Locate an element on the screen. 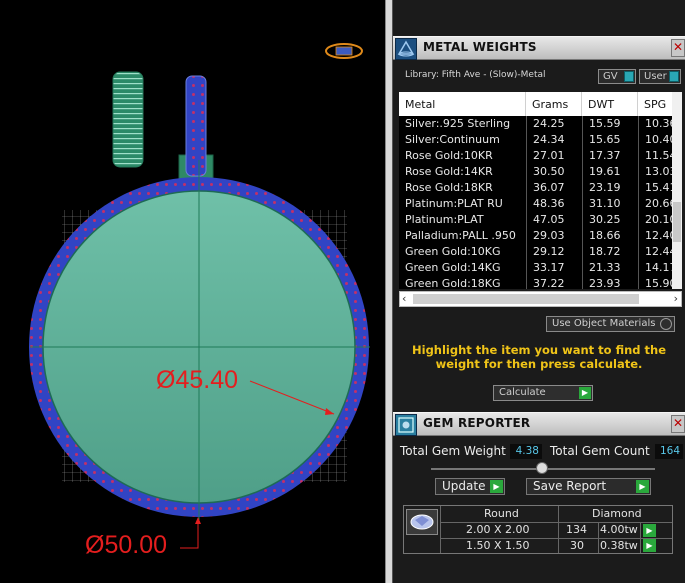 The width and height of the screenshot is (685, 583). gem-row-size: 1.50 X 1.50 is located at coordinates (498, 545).